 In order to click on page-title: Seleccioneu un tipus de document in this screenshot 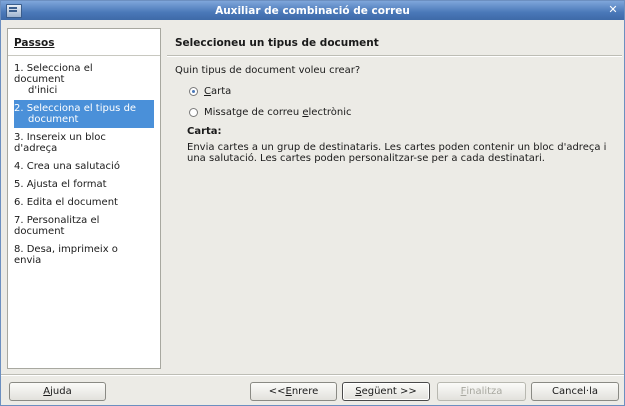, I will do `click(277, 43)`.